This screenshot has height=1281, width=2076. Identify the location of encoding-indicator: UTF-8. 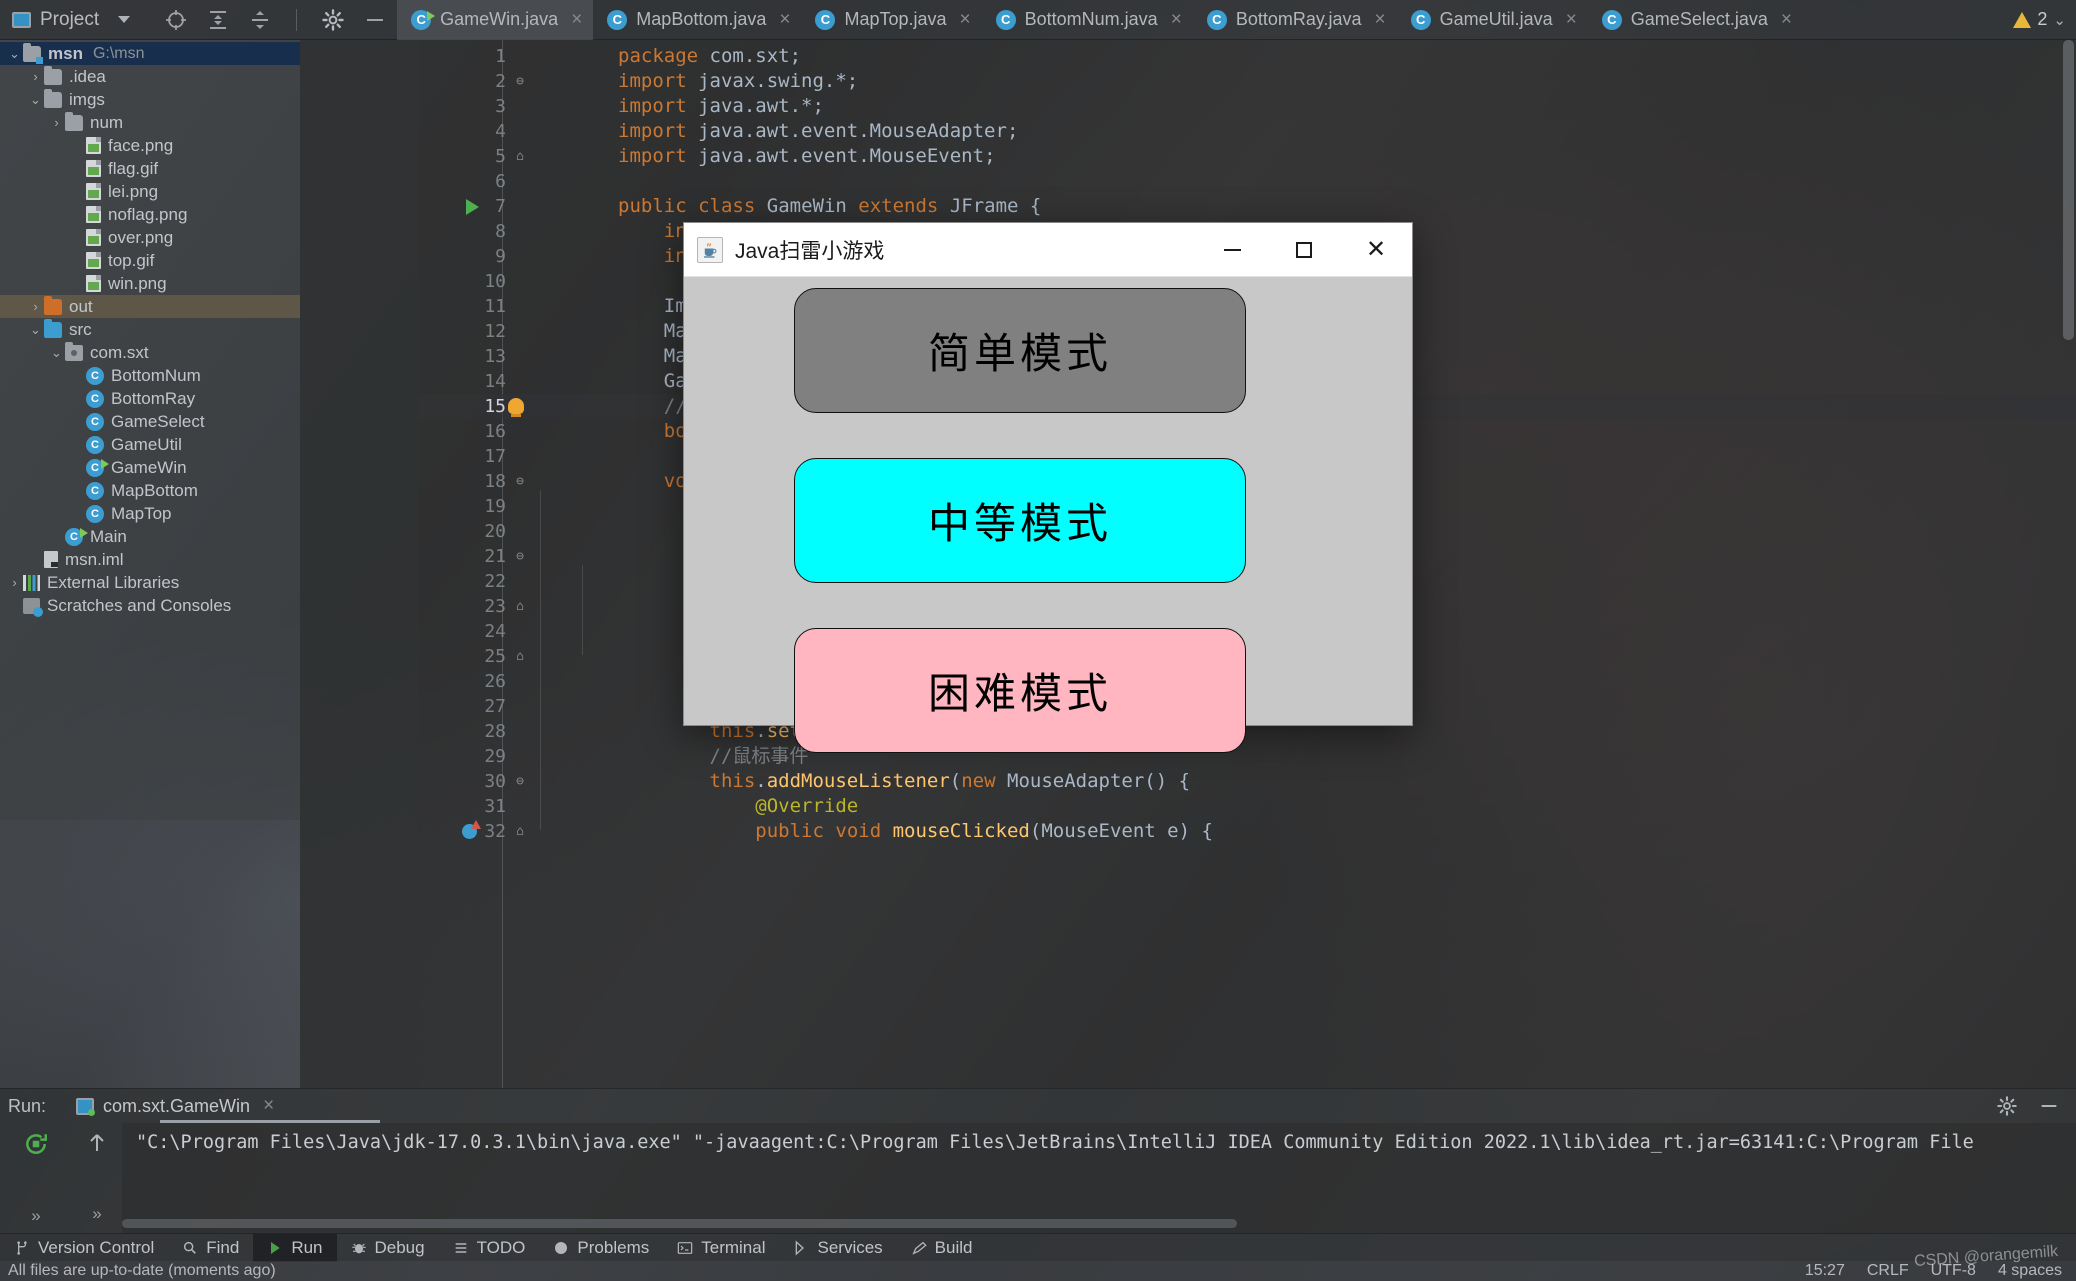
(1953, 1271).